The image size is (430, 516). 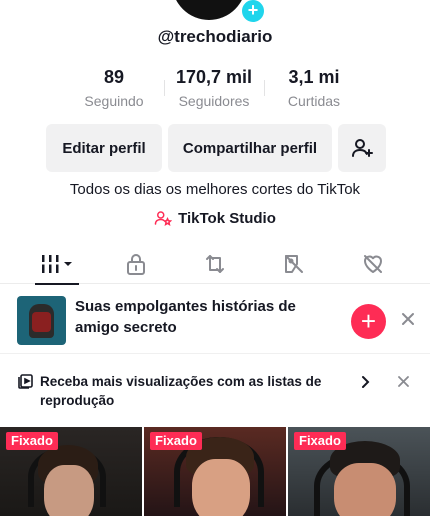 I want to click on playlist-icon, so click(x=25, y=381).